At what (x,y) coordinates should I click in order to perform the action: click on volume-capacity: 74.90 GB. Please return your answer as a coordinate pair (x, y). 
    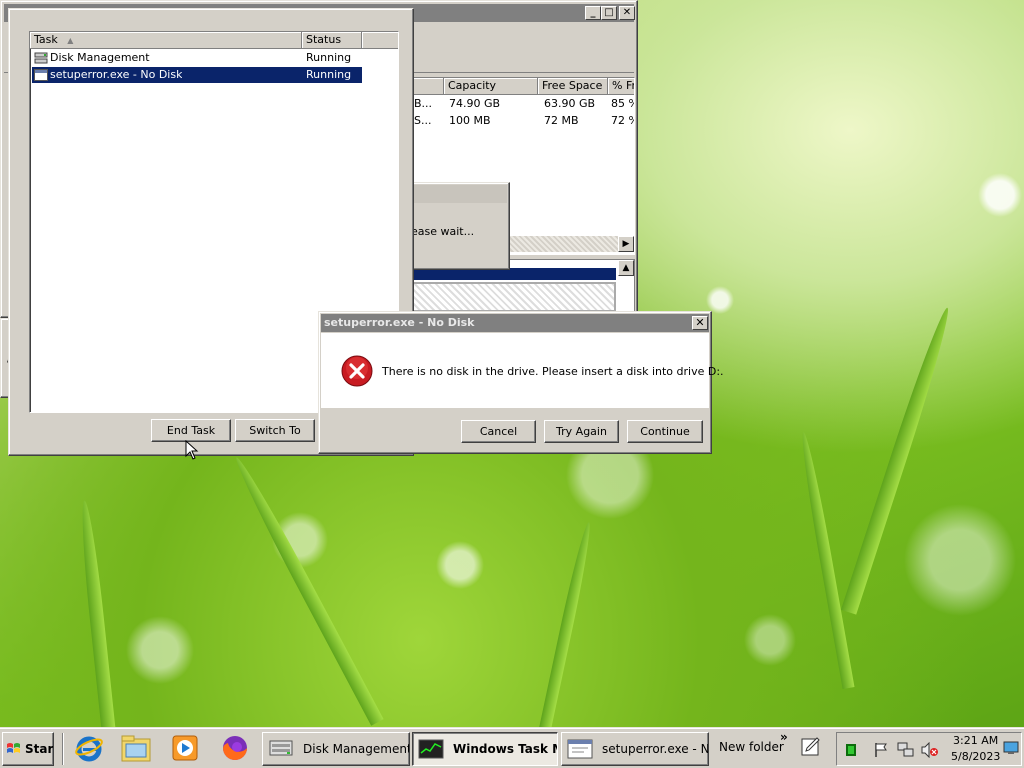
    Looking at the image, I should click on (474, 104).